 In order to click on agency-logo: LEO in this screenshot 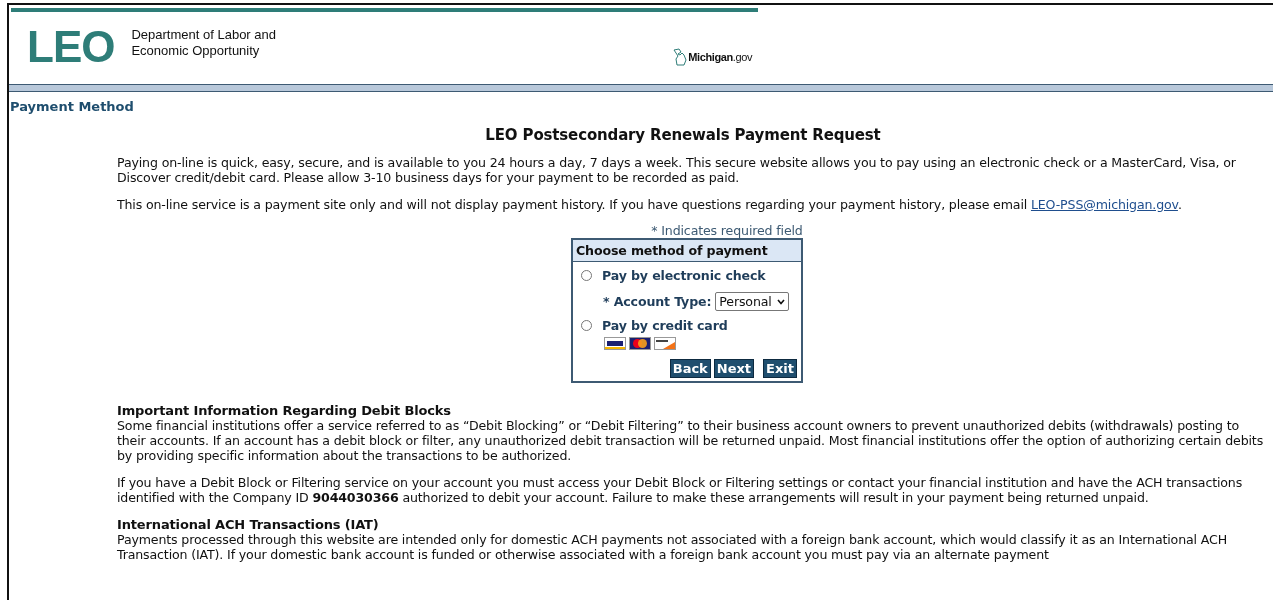, I will do `click(71, 47)`.